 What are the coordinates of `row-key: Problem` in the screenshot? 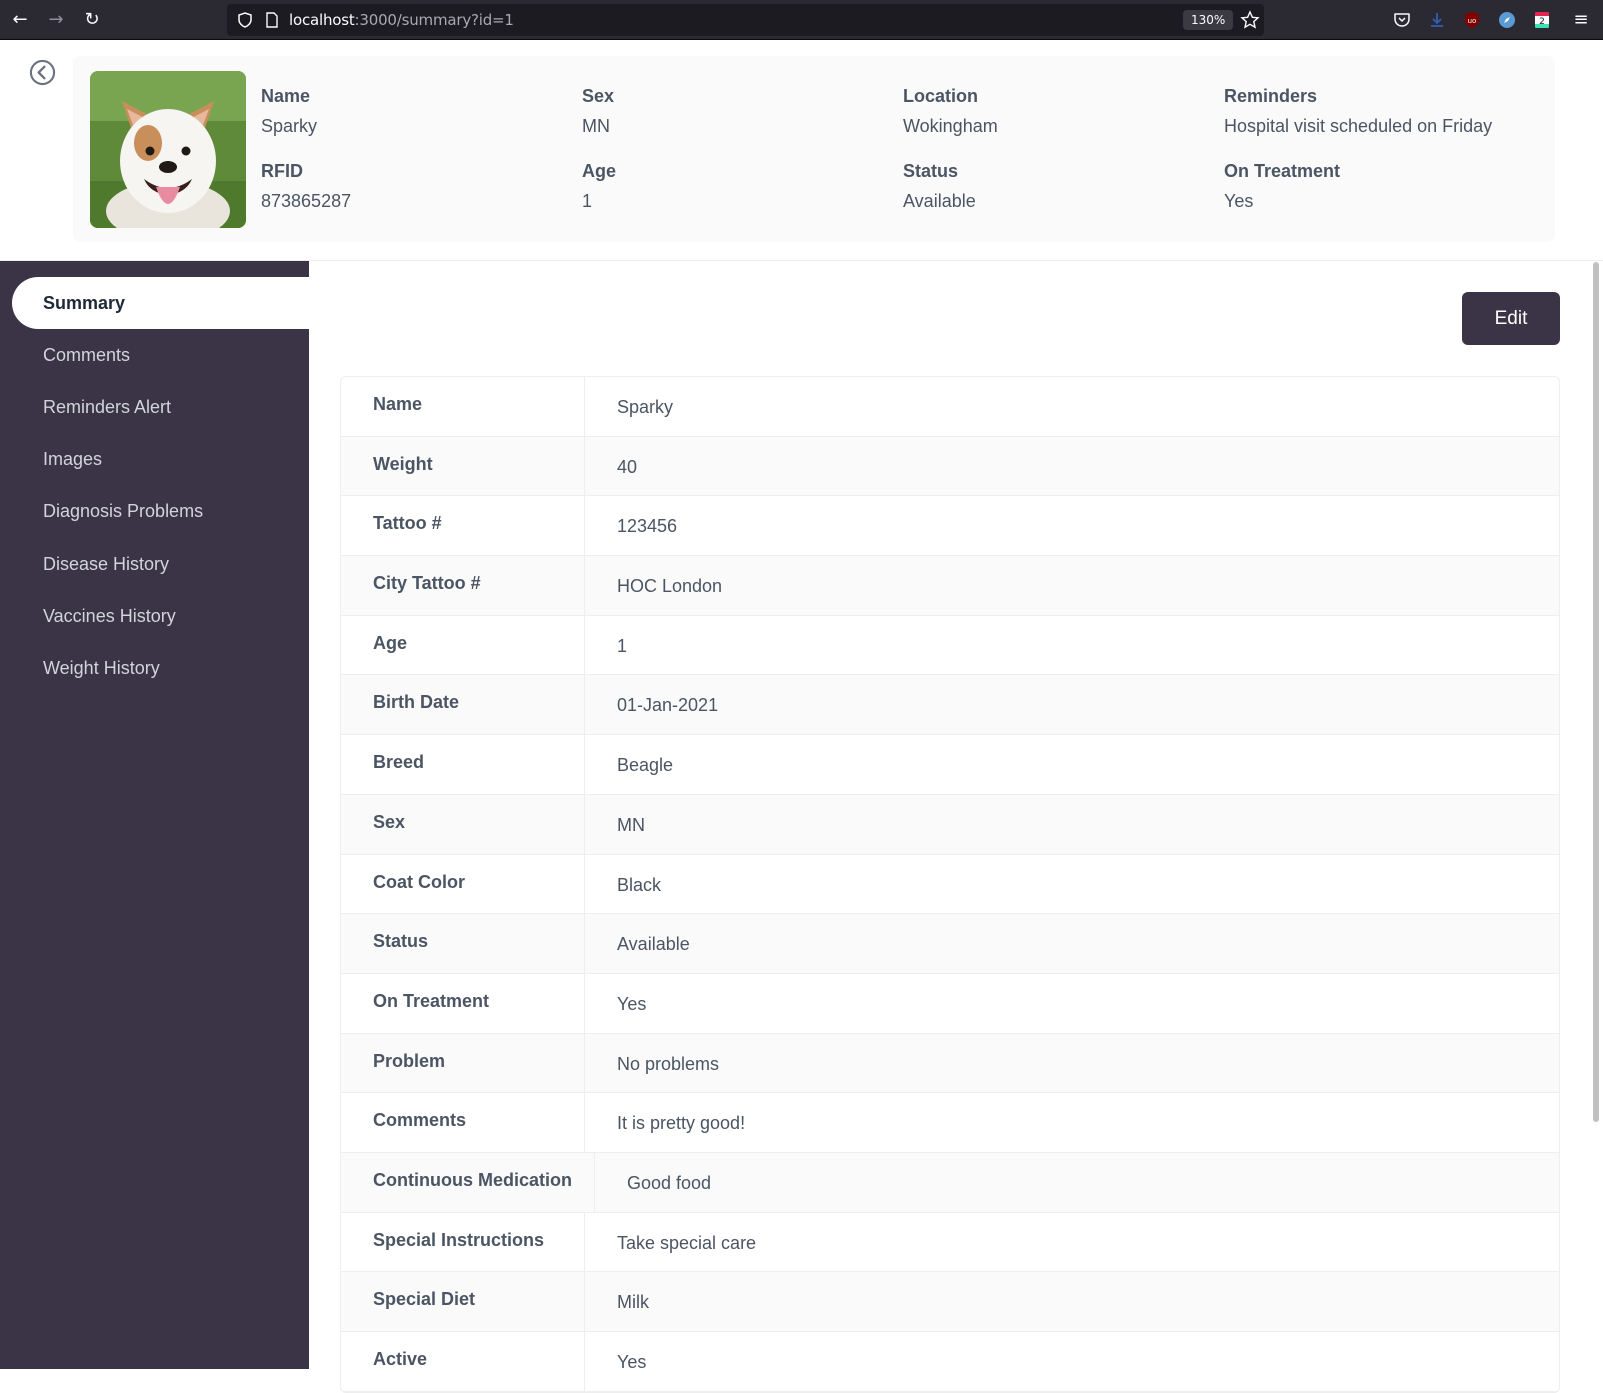 It's located at (409, 1060).